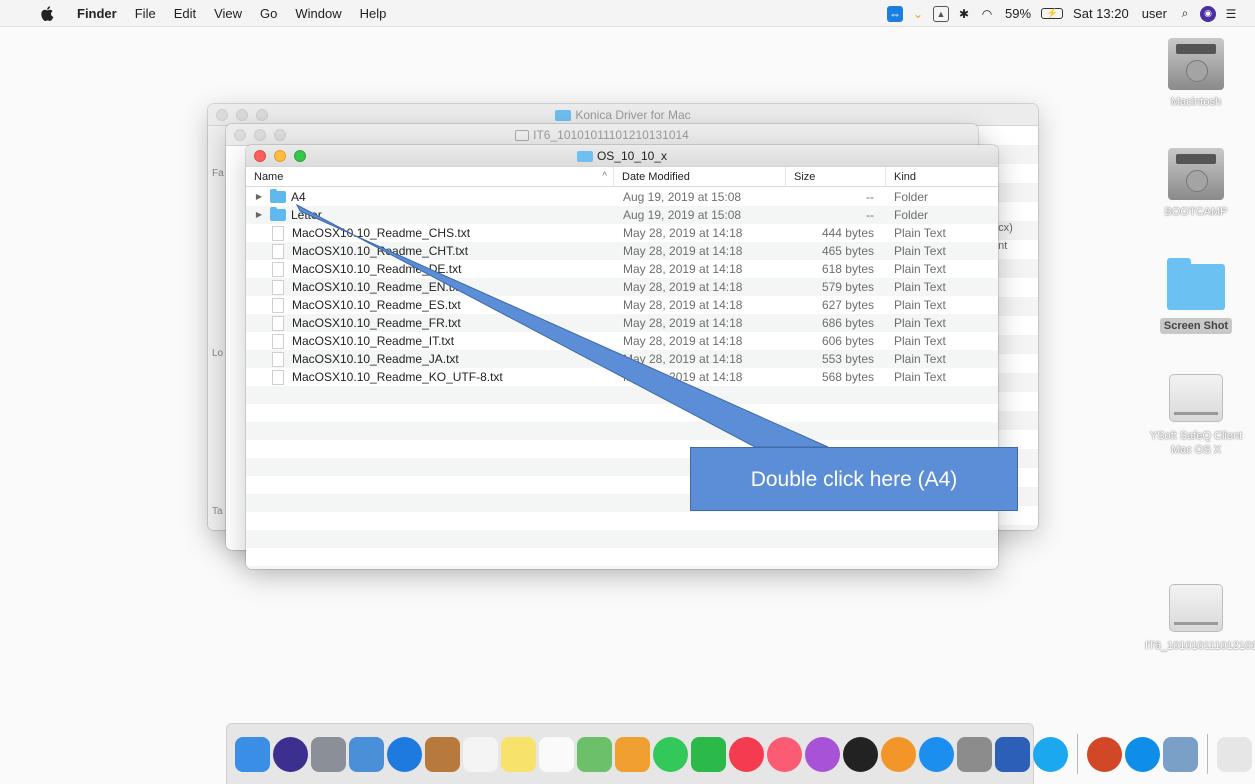 Image resolution: width=1255 pixels, height=784 pixels. Describe the element at coordinates (1196, 184) in the screenshot. I see `desktop-icon-bootcamp: BOOTCAMP` at that location.